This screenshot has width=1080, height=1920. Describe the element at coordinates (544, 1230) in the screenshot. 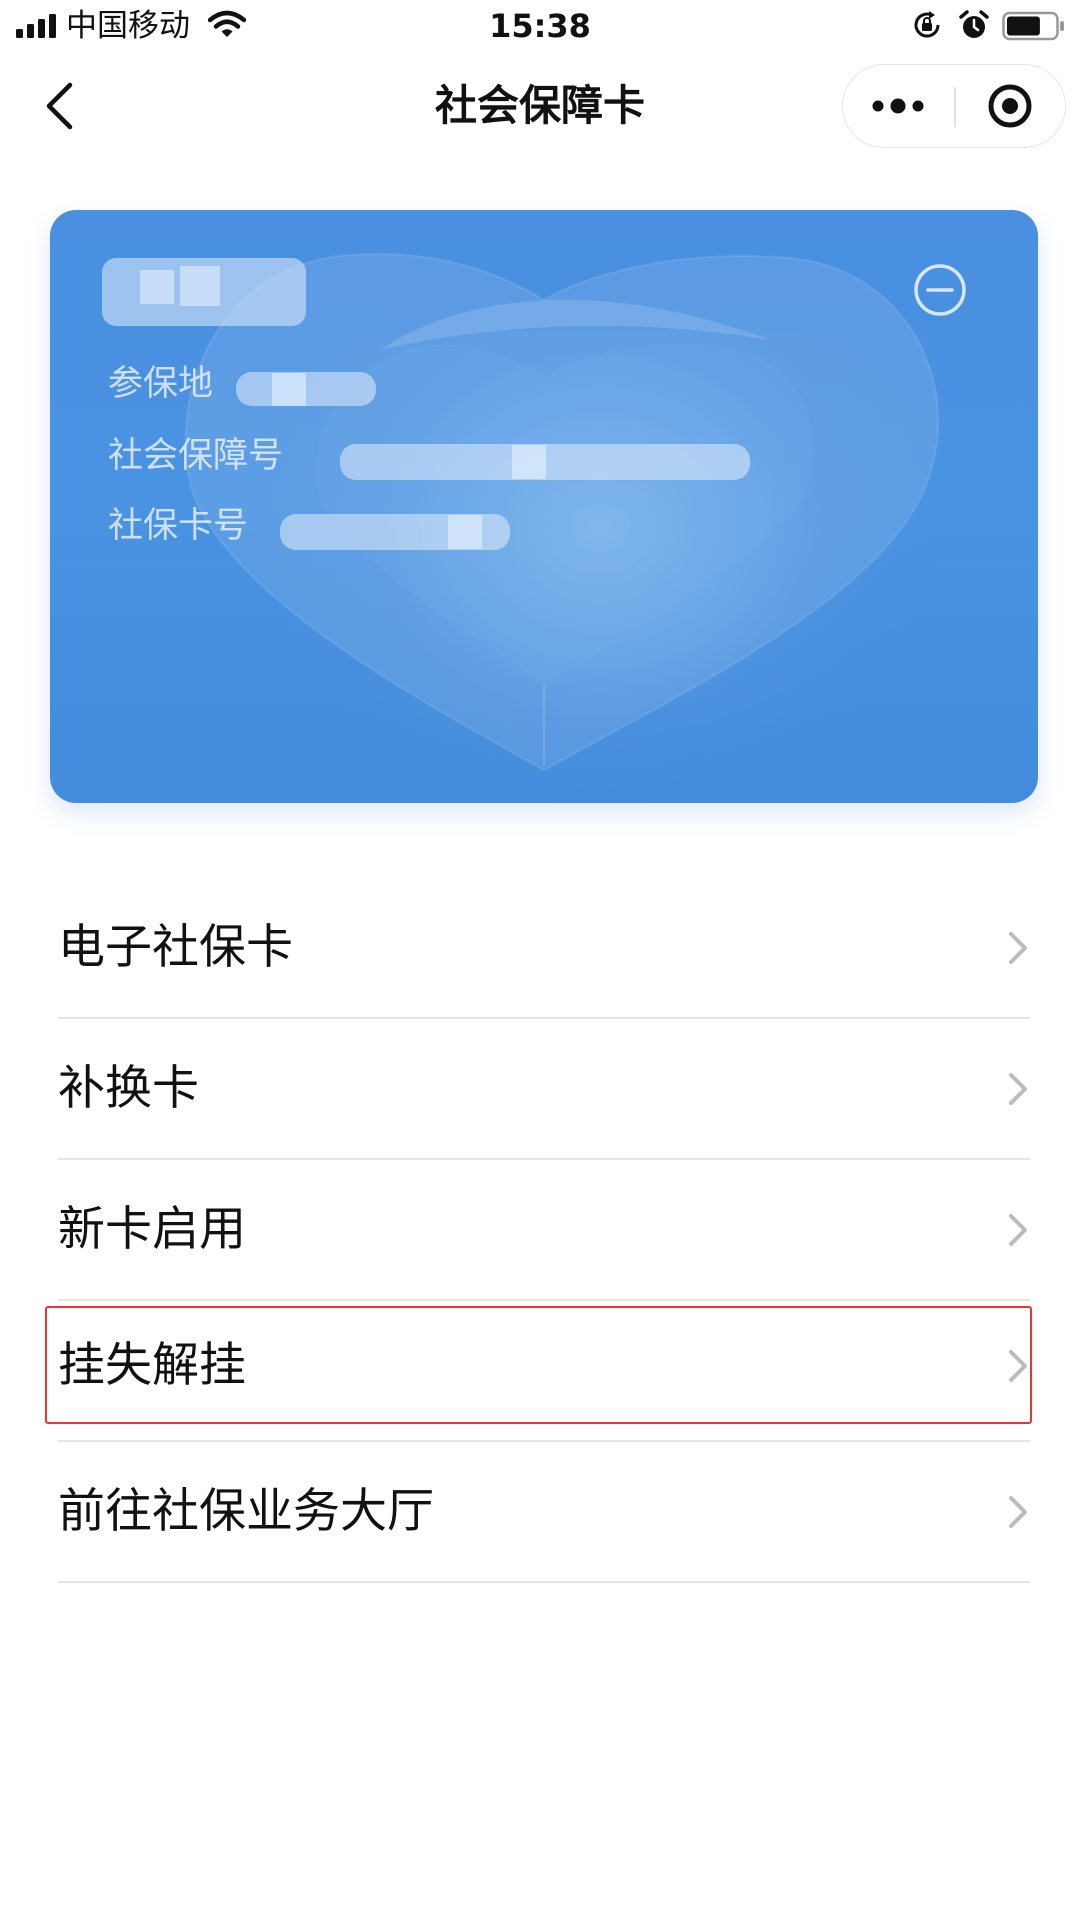

I see `menu-item-activate-new-card: 新卡启用` at that location.